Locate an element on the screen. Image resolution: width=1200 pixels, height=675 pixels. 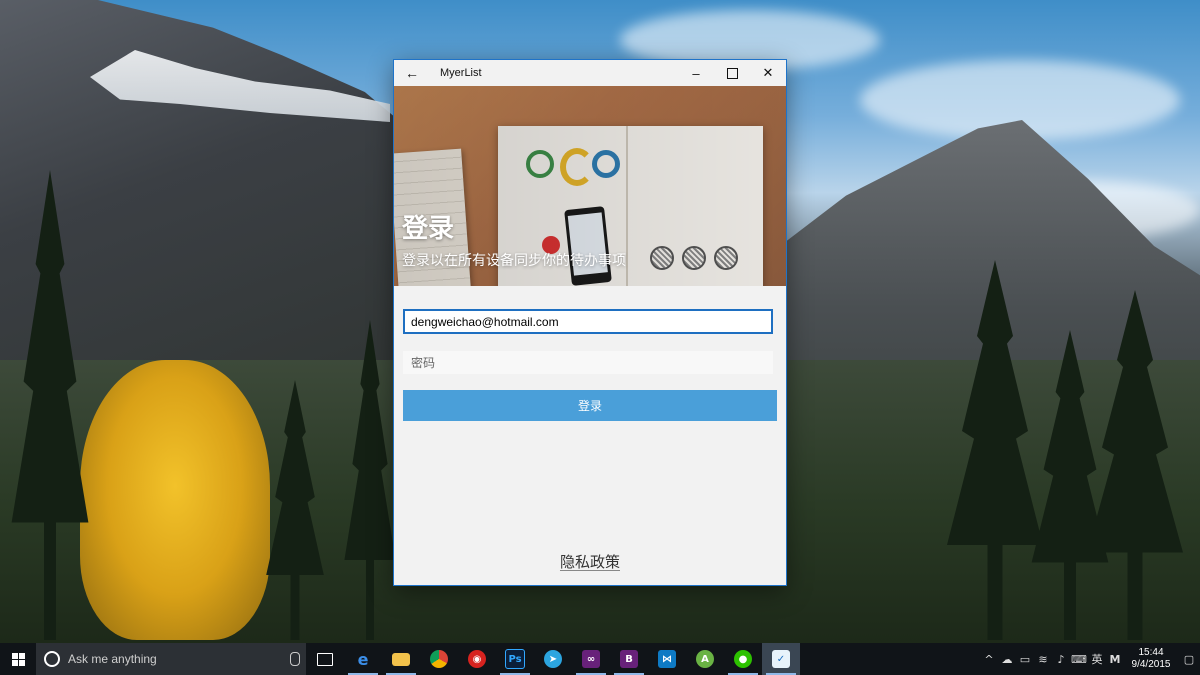
maximize-icon is located at coordinates (732, 73).